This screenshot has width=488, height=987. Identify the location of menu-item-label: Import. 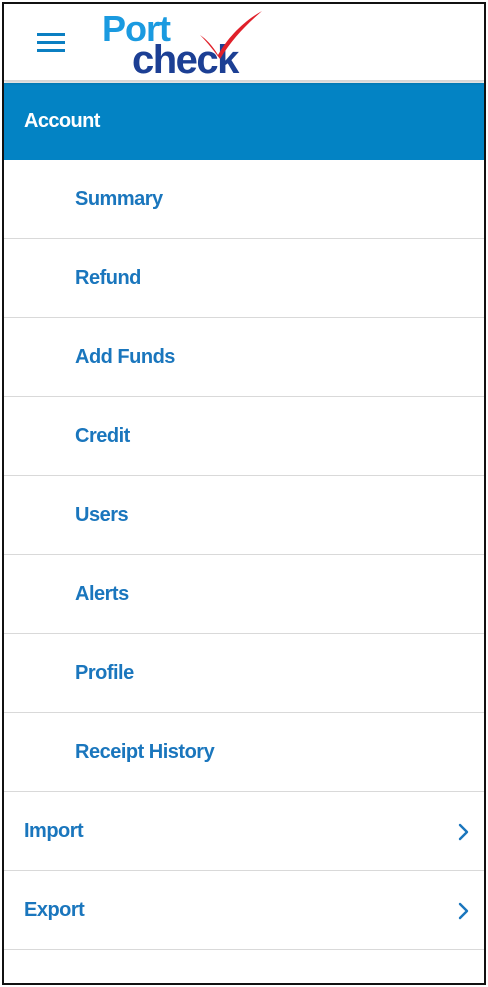
(54, 830).